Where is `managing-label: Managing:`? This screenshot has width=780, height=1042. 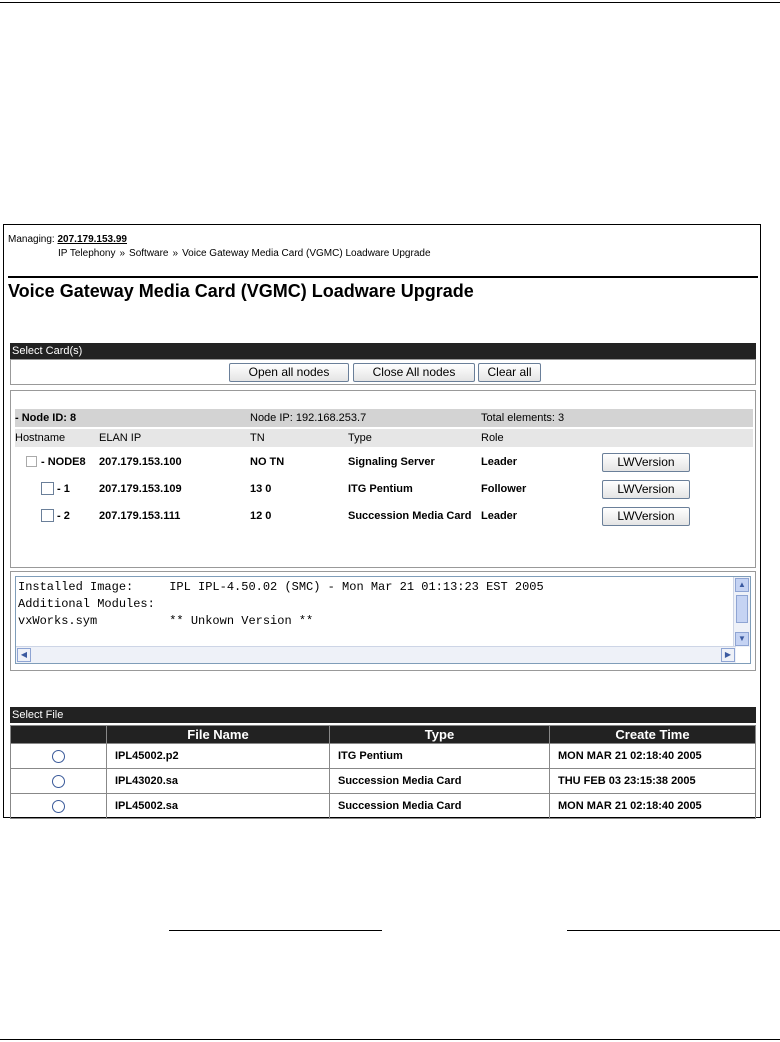
managing-label: Managing: is located at coordinates (31, 239).